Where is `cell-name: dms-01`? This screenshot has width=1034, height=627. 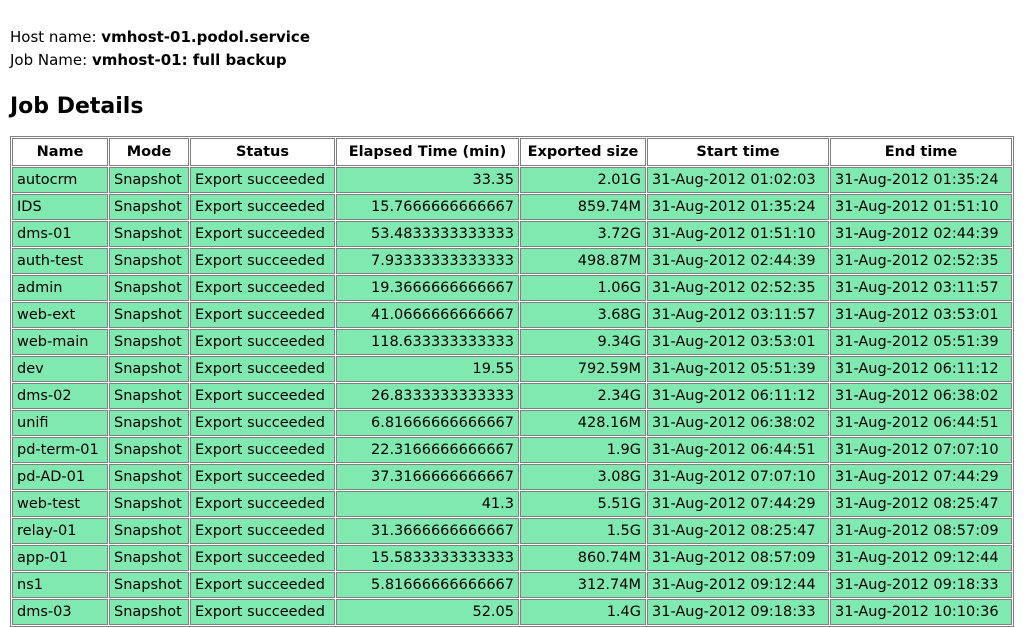 cell-name: dms-01 is located at coordinates (60, 234).